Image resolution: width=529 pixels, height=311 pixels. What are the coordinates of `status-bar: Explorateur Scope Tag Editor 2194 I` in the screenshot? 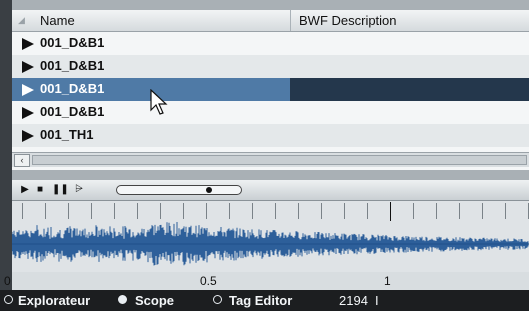 It's located at (264, 300).